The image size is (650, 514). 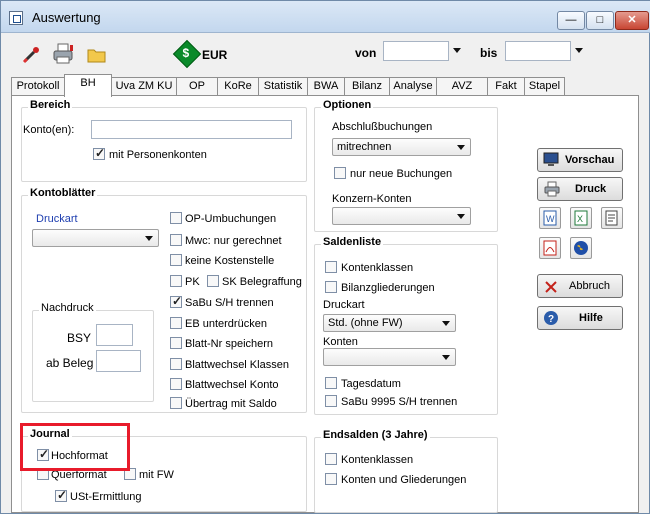 What do you see at coordinates (401, 216) in the screenshot?
I see `konzern-select` at bounding box center [401, 216].